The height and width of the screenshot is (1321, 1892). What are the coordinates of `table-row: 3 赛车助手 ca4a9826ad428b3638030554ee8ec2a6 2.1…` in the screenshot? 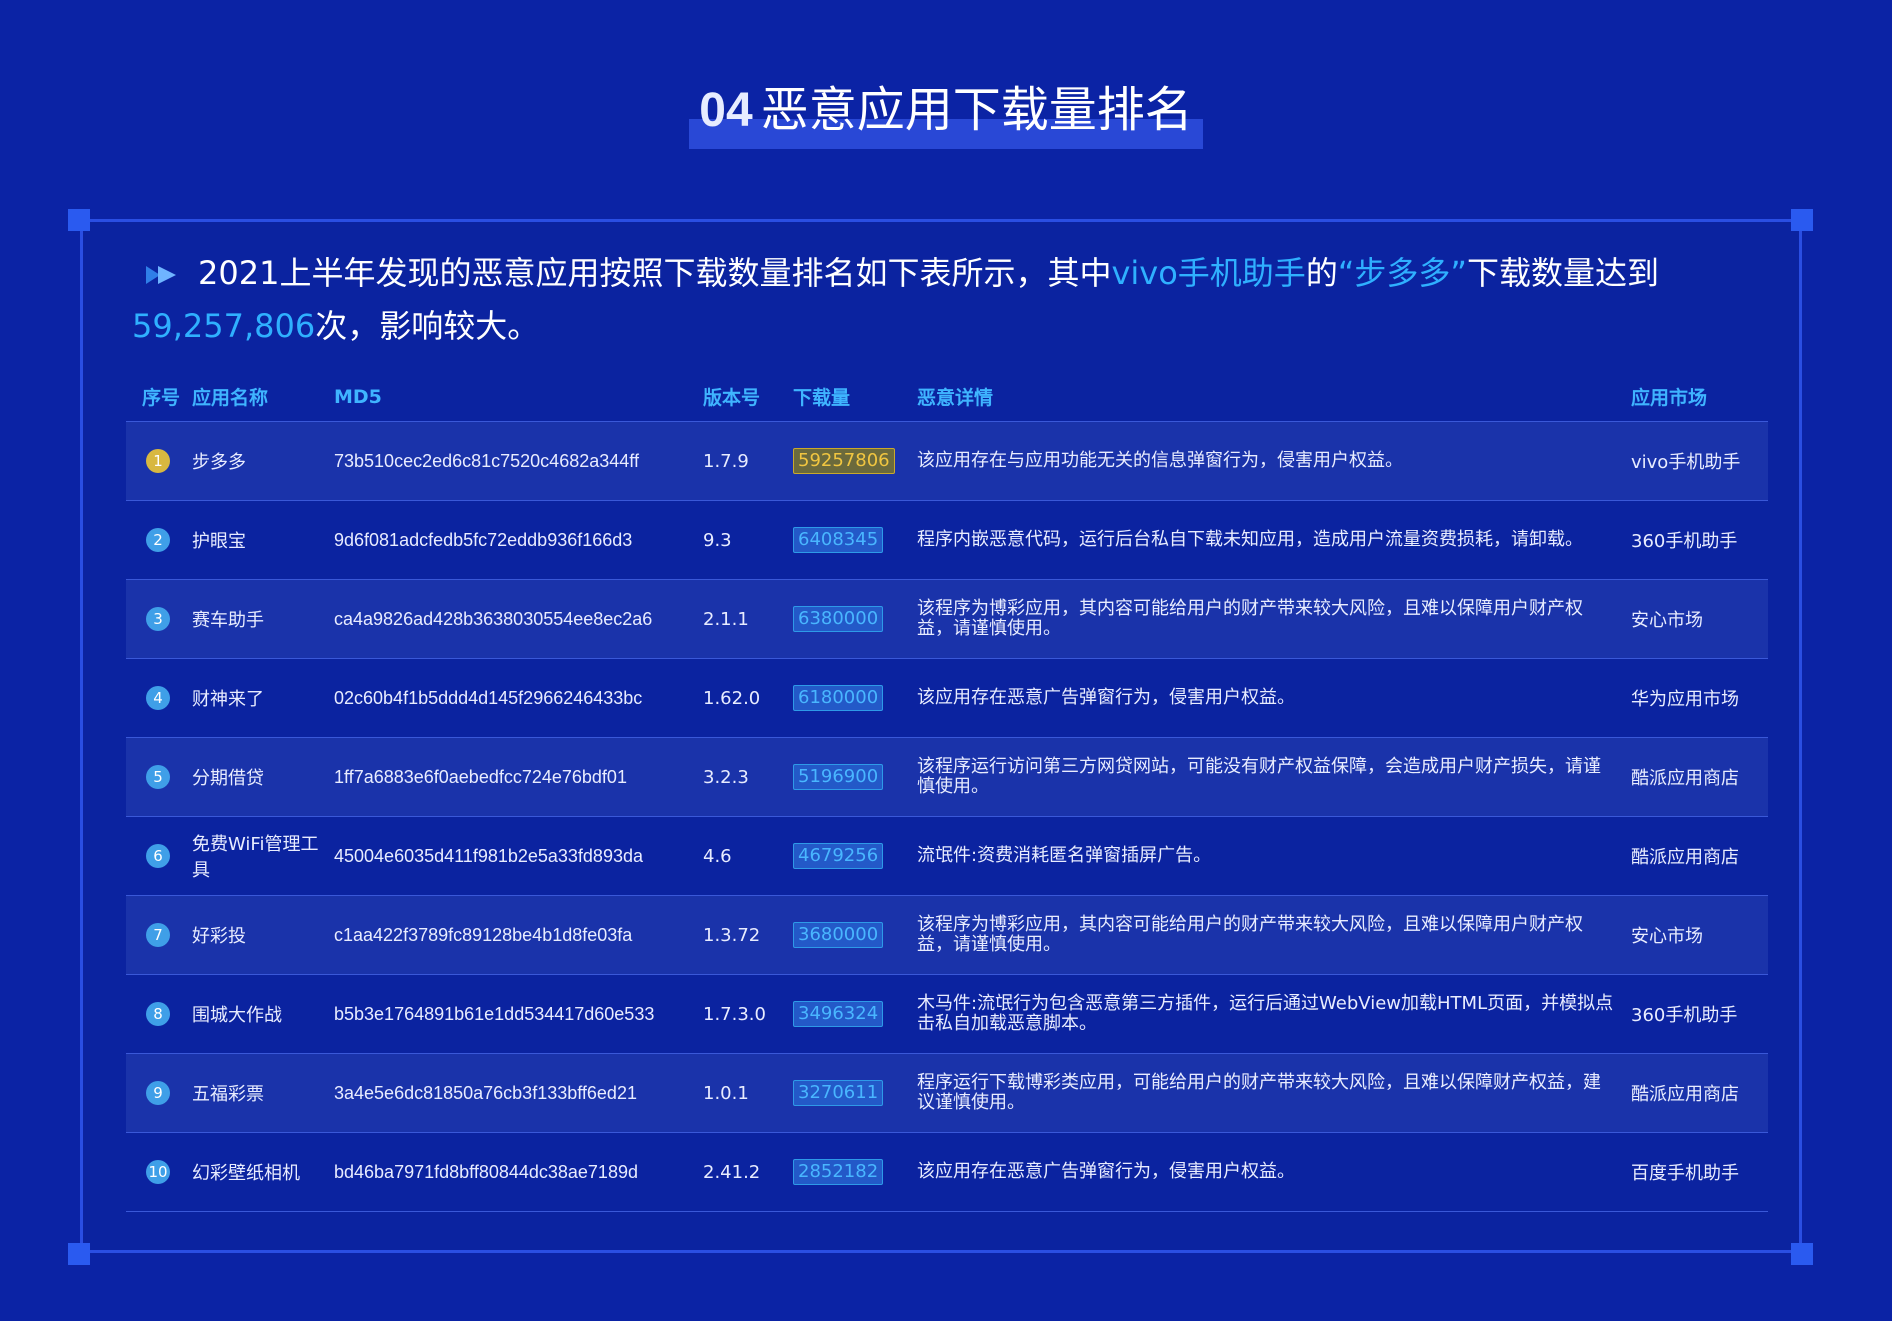 It's located at (947, 619).